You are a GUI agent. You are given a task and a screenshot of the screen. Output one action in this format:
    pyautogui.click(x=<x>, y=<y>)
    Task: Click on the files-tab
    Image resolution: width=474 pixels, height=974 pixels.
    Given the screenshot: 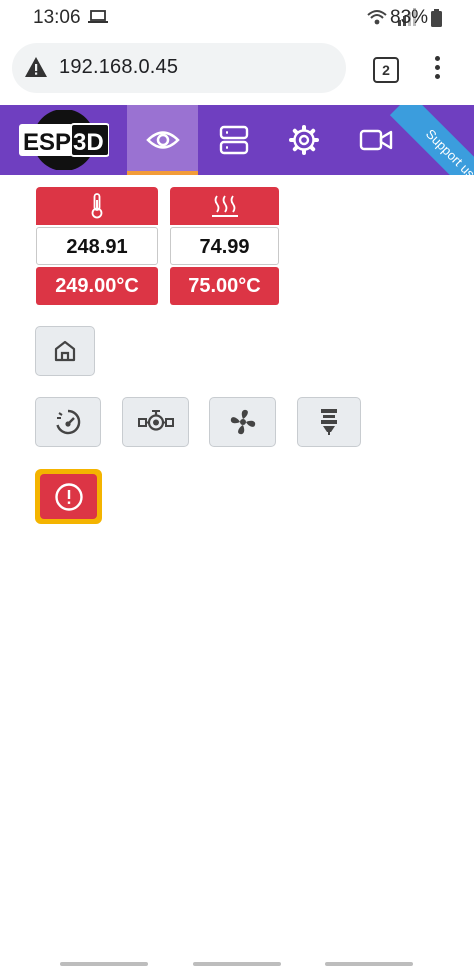 What is the action you would take?
    pyautogui.click(x=234, y=140)
    